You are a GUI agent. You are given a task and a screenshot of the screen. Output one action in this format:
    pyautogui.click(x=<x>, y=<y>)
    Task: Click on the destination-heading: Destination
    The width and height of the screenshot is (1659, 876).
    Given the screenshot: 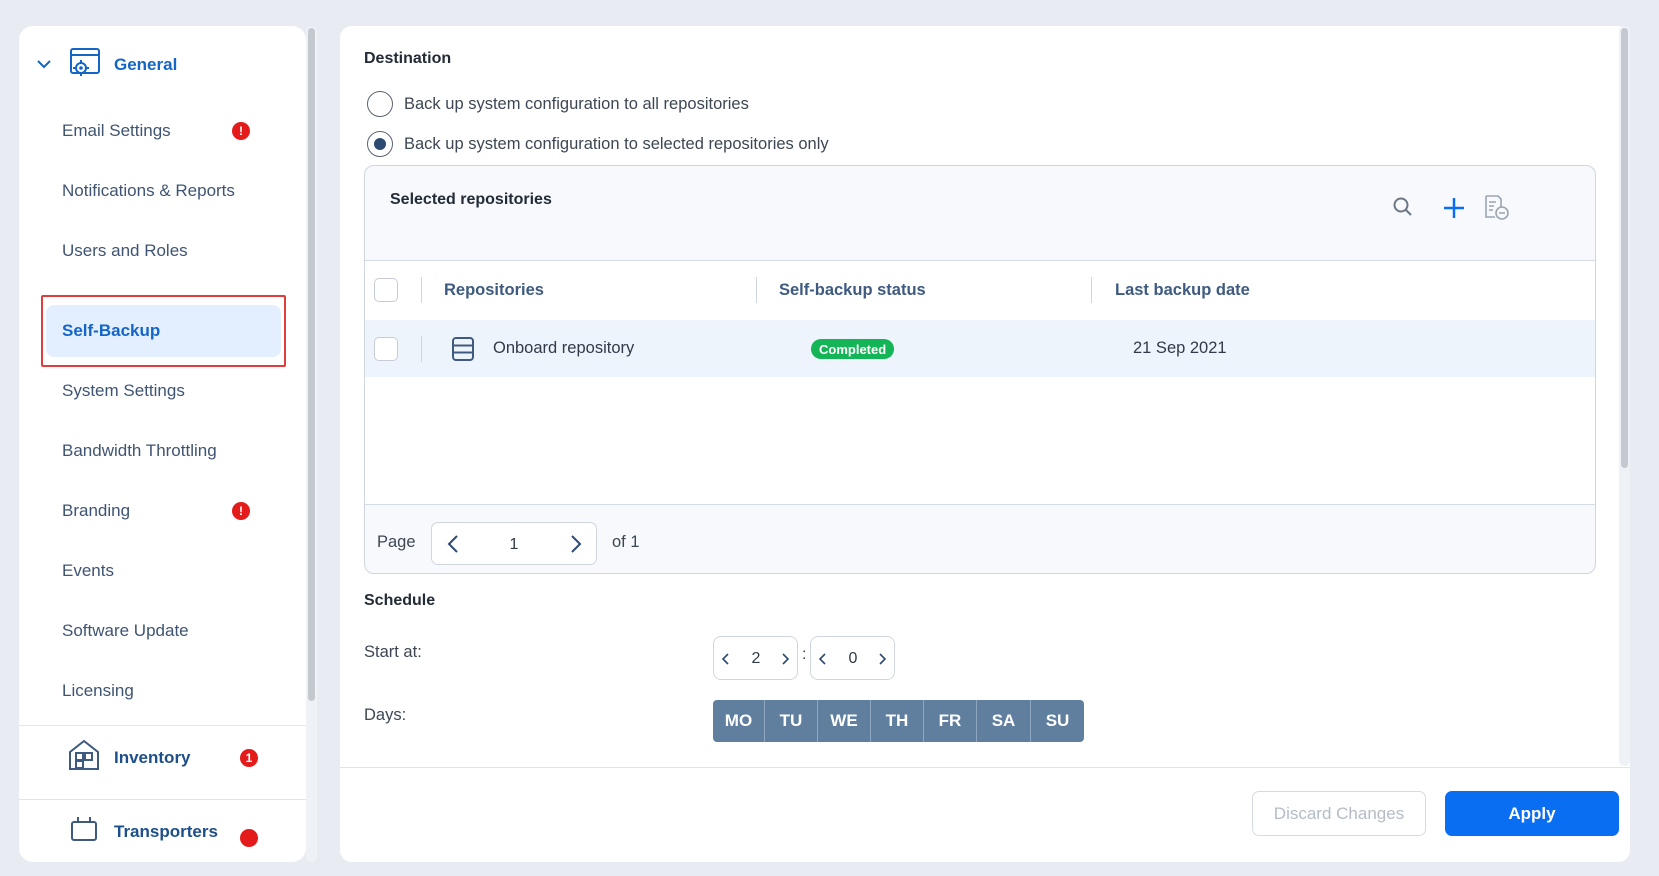 What is the action you would take?
    pyautogui.click(x=408, y=58)
    